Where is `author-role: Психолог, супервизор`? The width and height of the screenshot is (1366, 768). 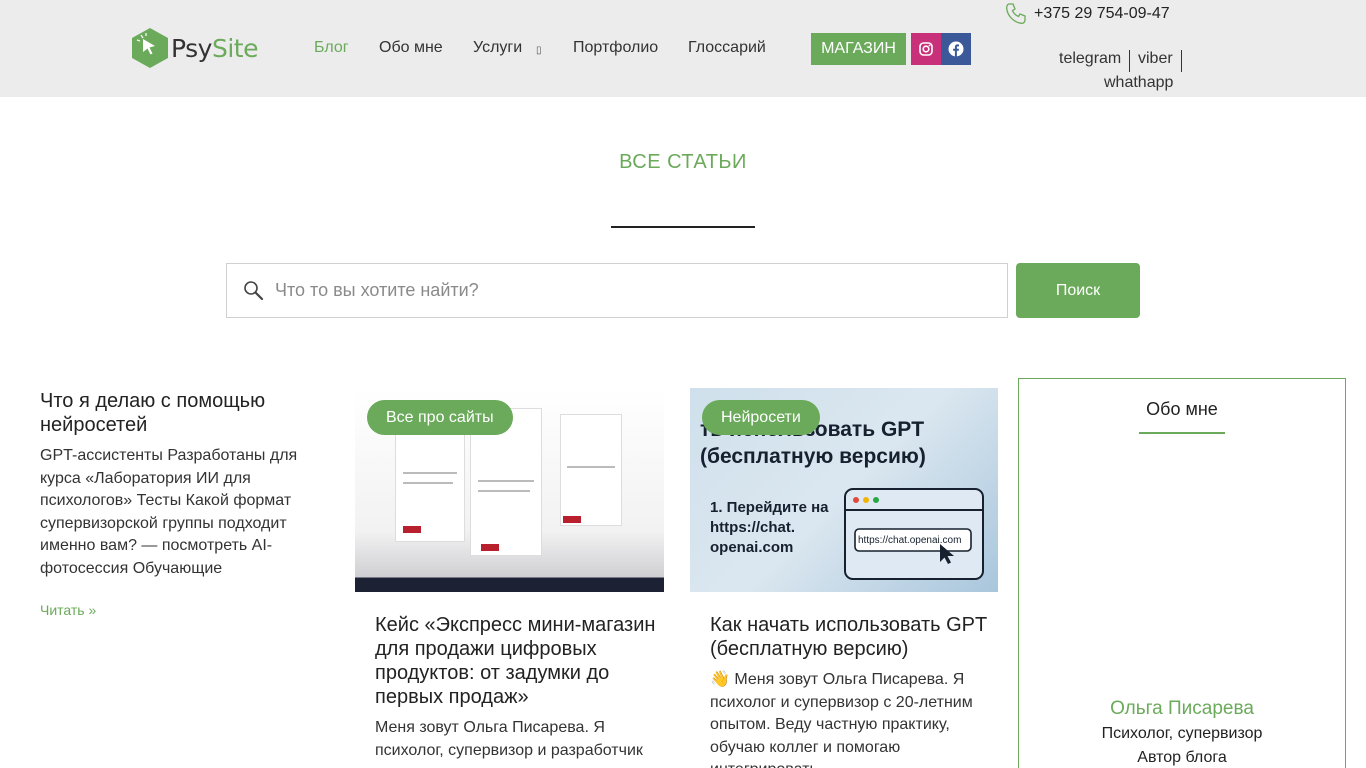 author-role: Психолог, супервизор is located at coordinates (1182, 733).